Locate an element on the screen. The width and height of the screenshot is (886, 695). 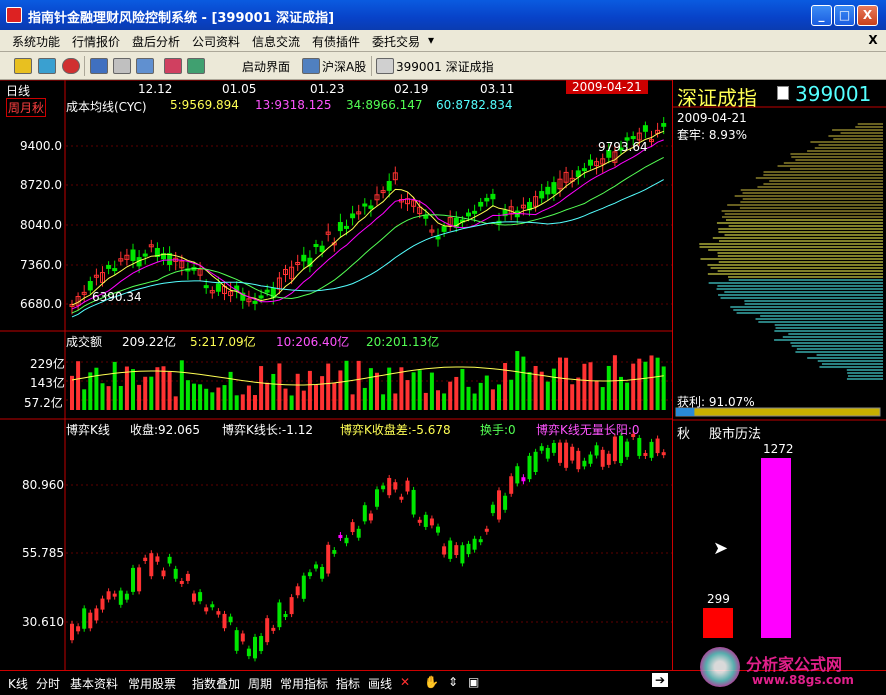
volume-title: 成交额 is located at coordinates (84, 341).